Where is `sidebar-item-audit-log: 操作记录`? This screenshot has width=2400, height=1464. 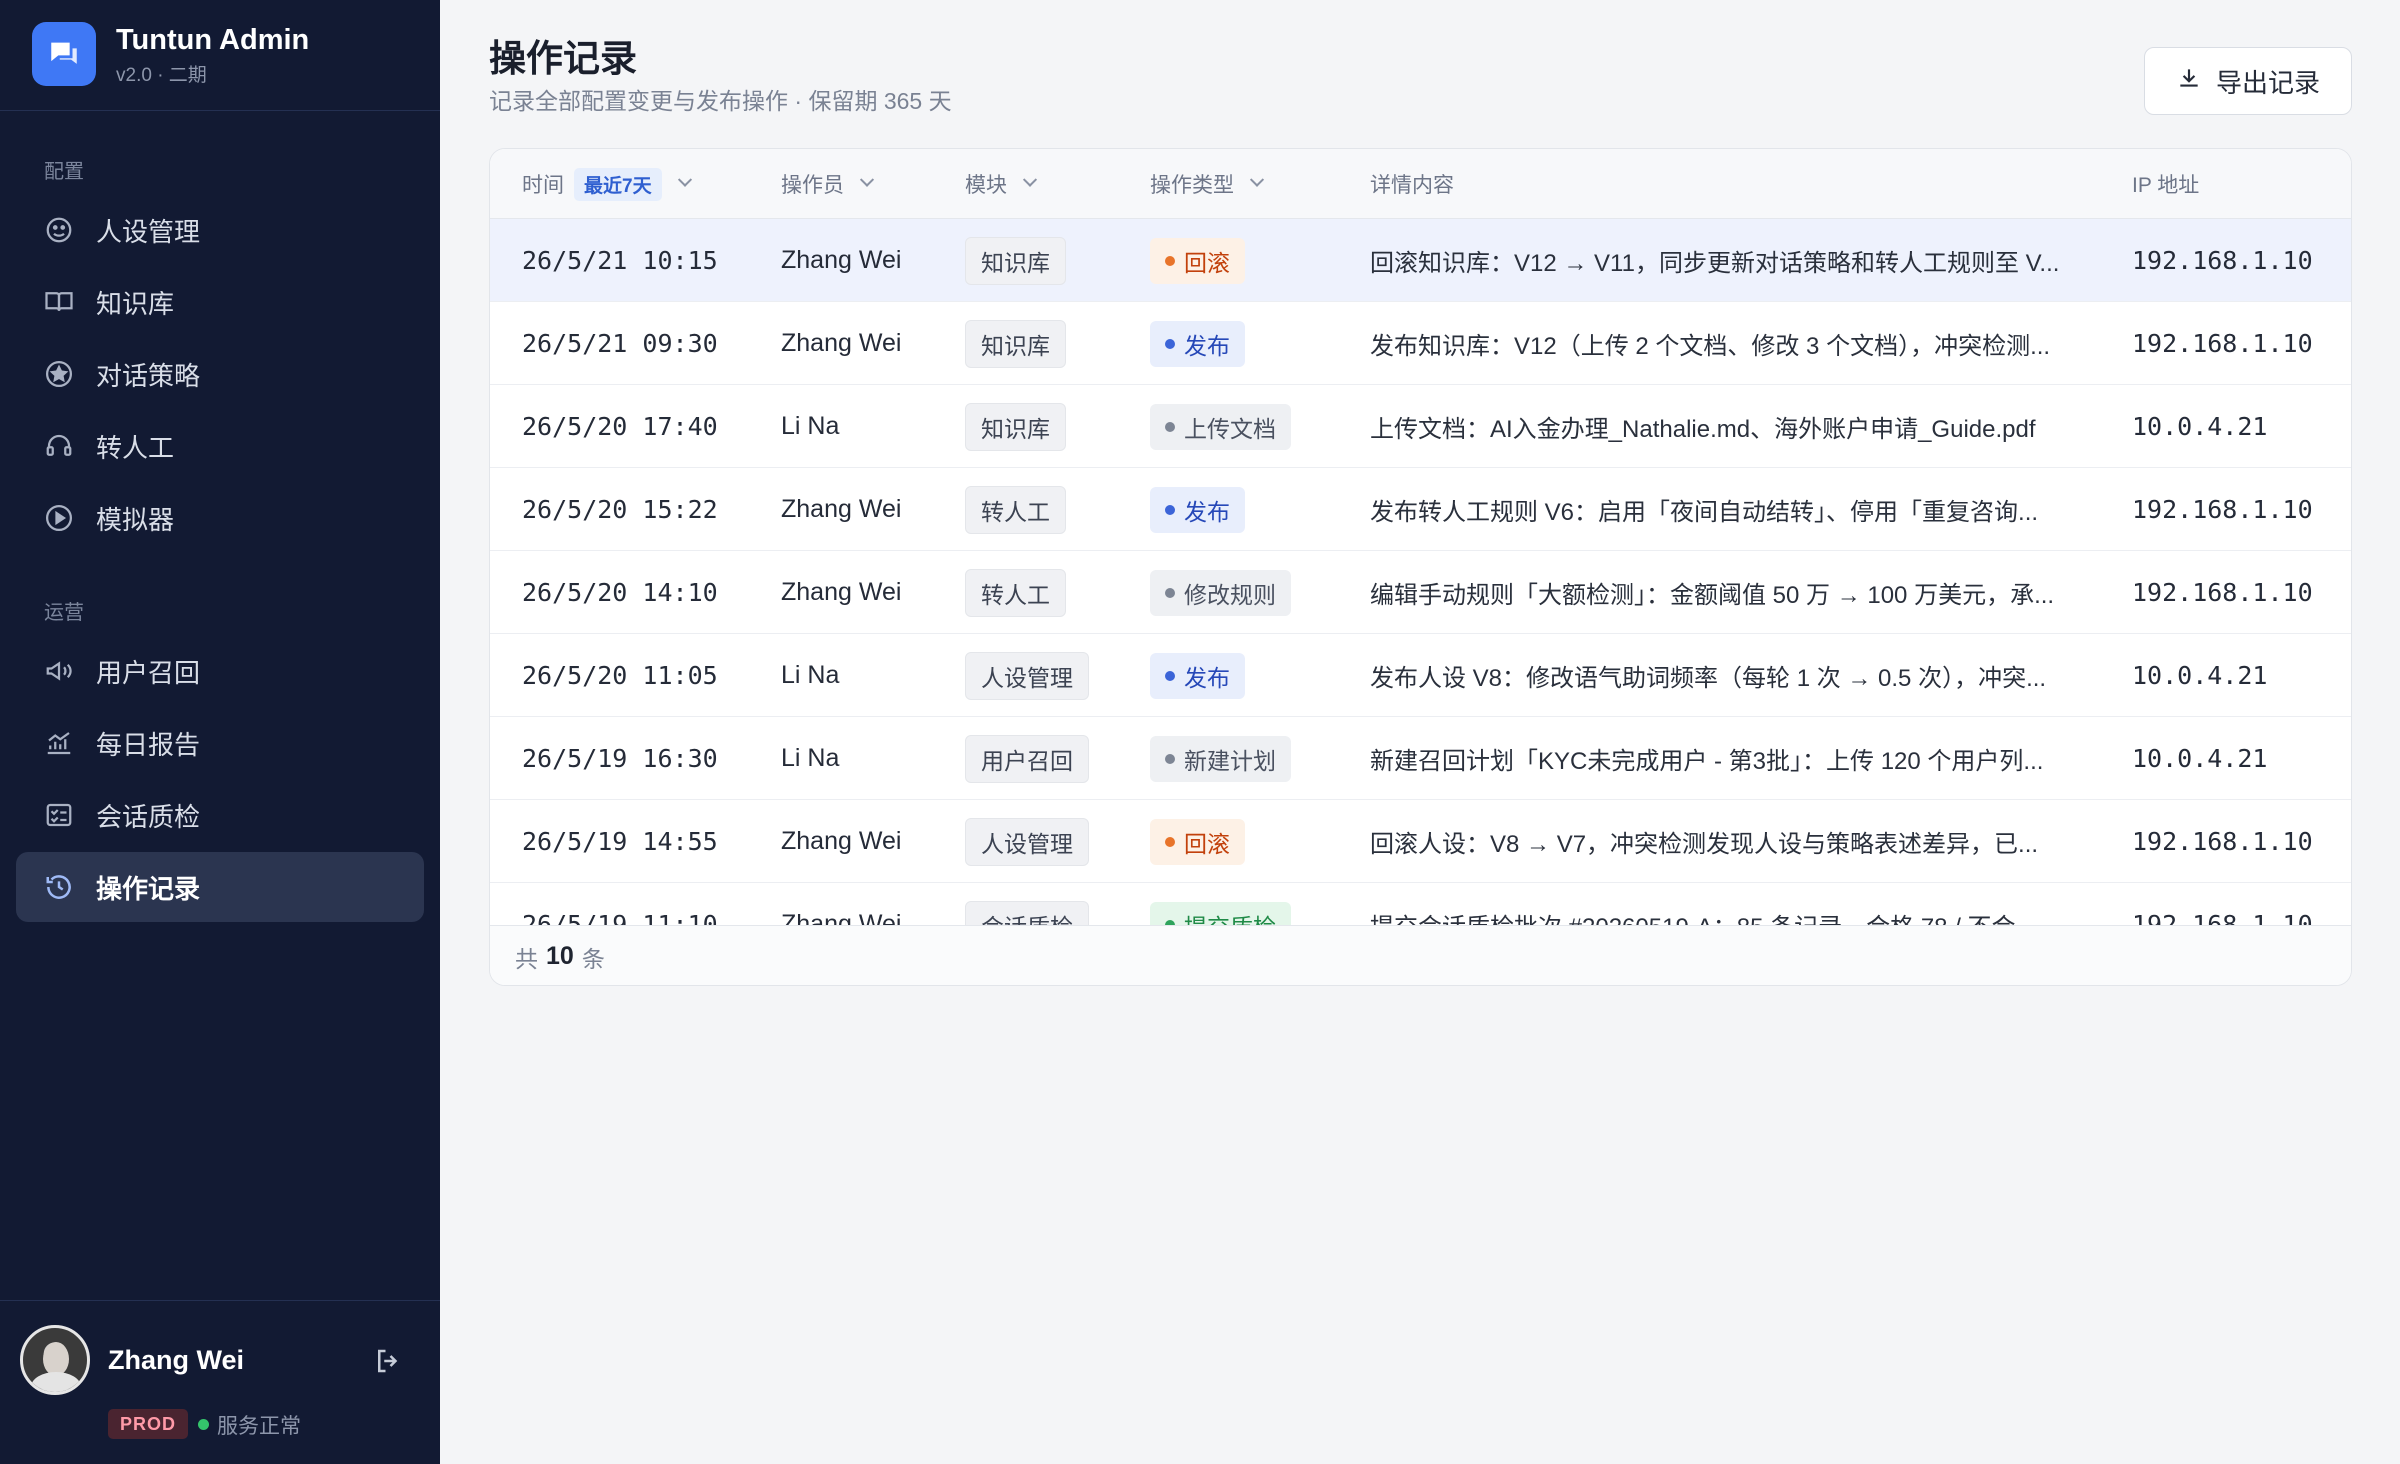 sidebar-item-audit-log: 操作记录 is located at coordinates (220, 887).